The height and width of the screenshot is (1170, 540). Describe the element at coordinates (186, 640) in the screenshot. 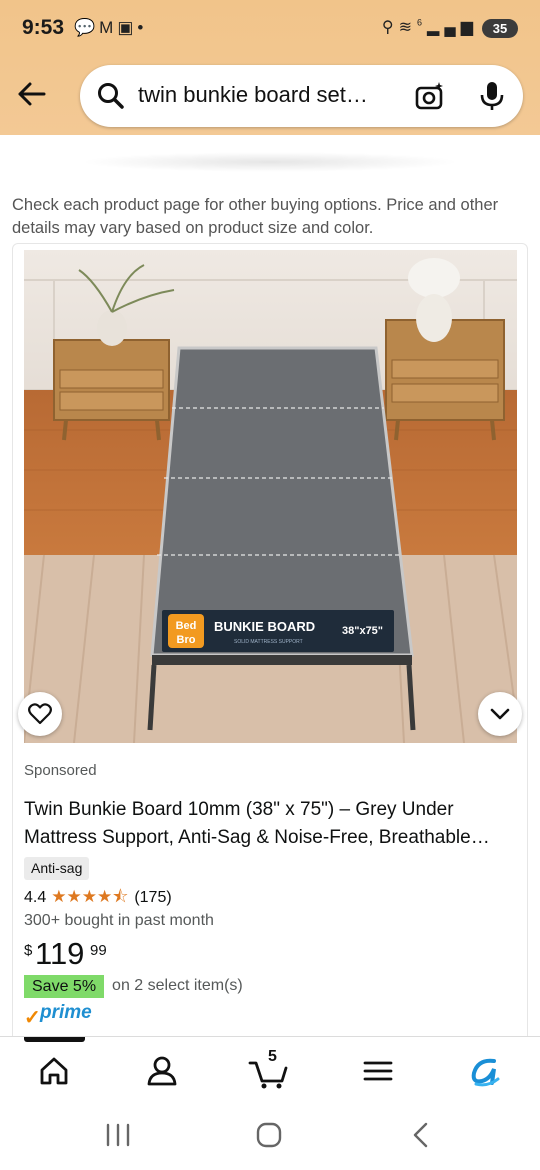

I see `svg-text: Bro` at that location.